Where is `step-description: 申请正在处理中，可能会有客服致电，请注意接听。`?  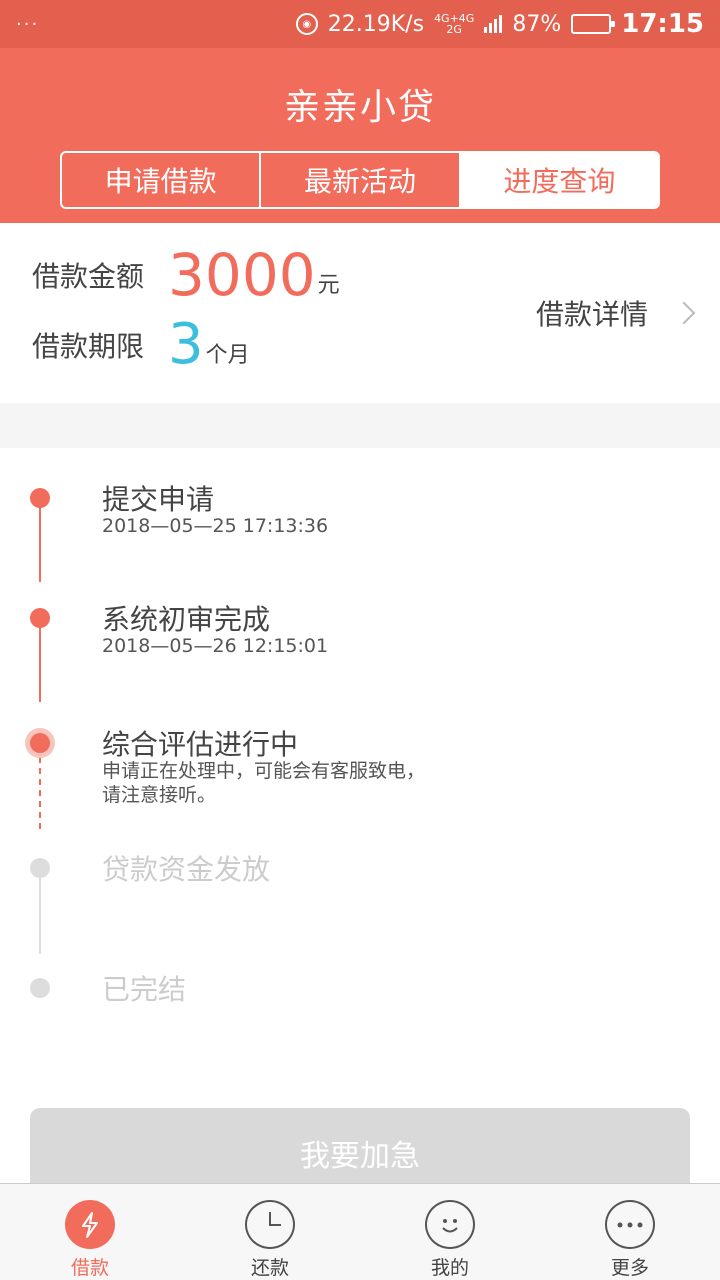 step-description: 申请正在处理中，可能会有客服致电，请注意接听。 is located at coordinates (264, 783).